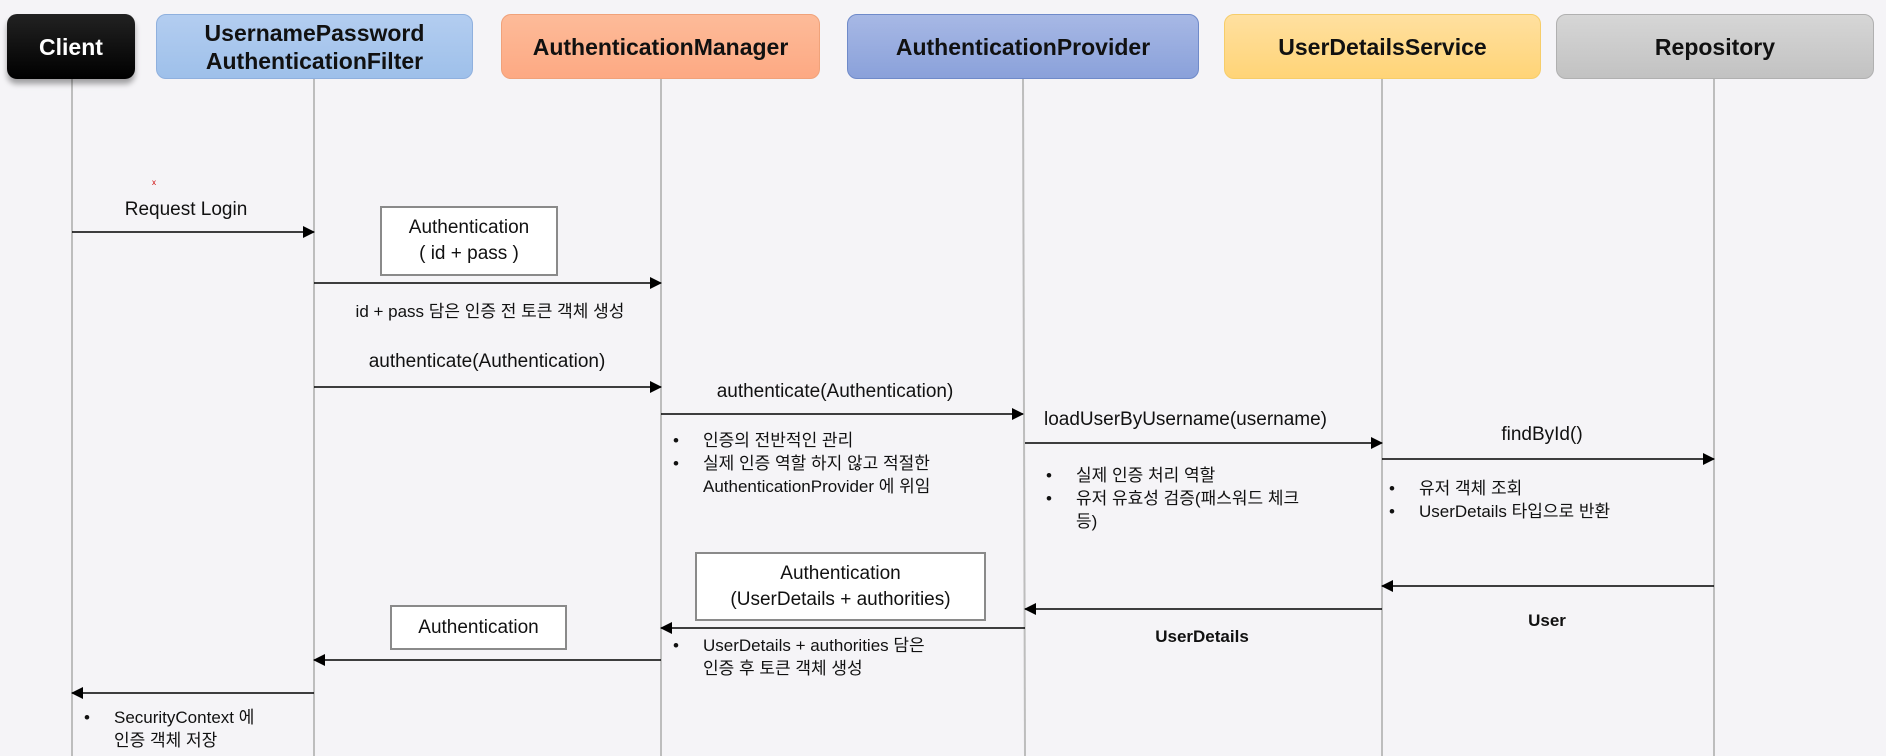  Describe the element at coordinates (660, 46) in the screenshot. I see `participant-manager: AuthenticationManager` at that location.